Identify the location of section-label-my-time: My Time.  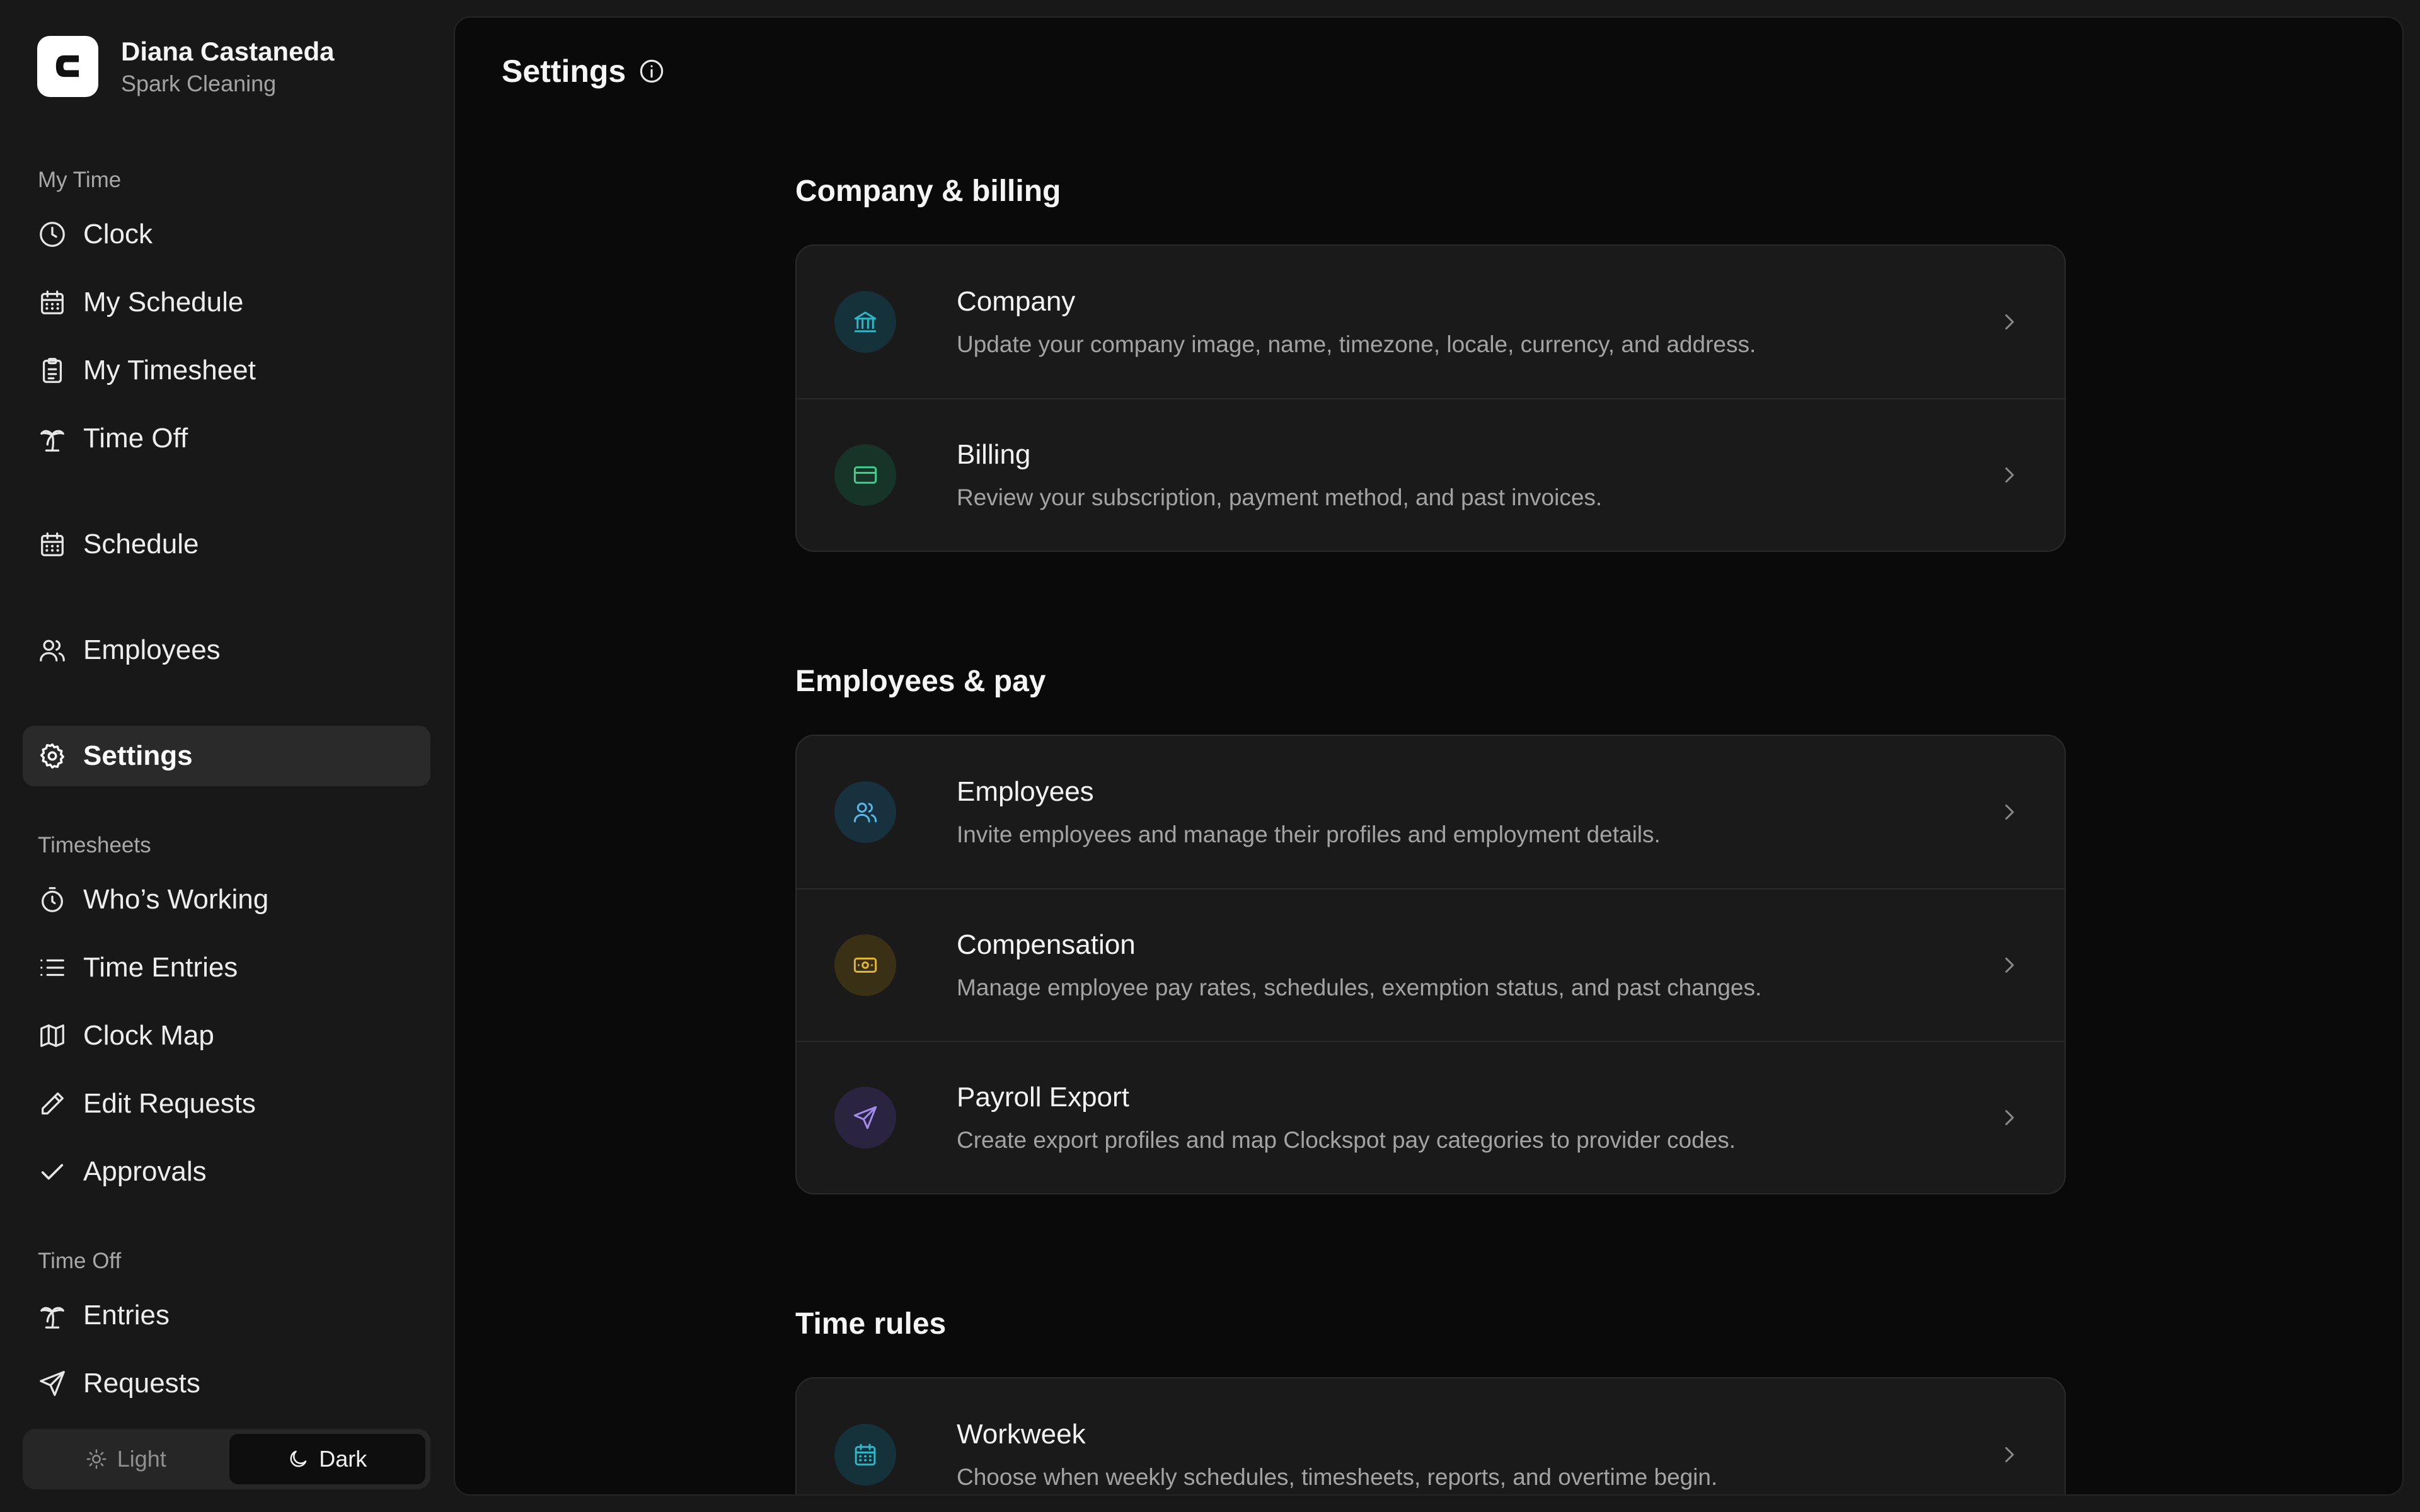
(80, 180).